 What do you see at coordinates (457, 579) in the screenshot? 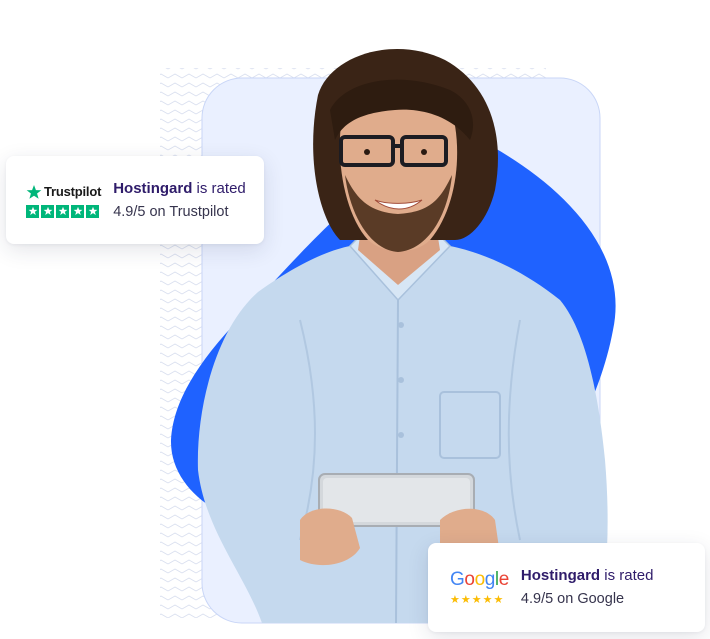
I see `google-logo-letter: G` at bounding box center [457, 579].